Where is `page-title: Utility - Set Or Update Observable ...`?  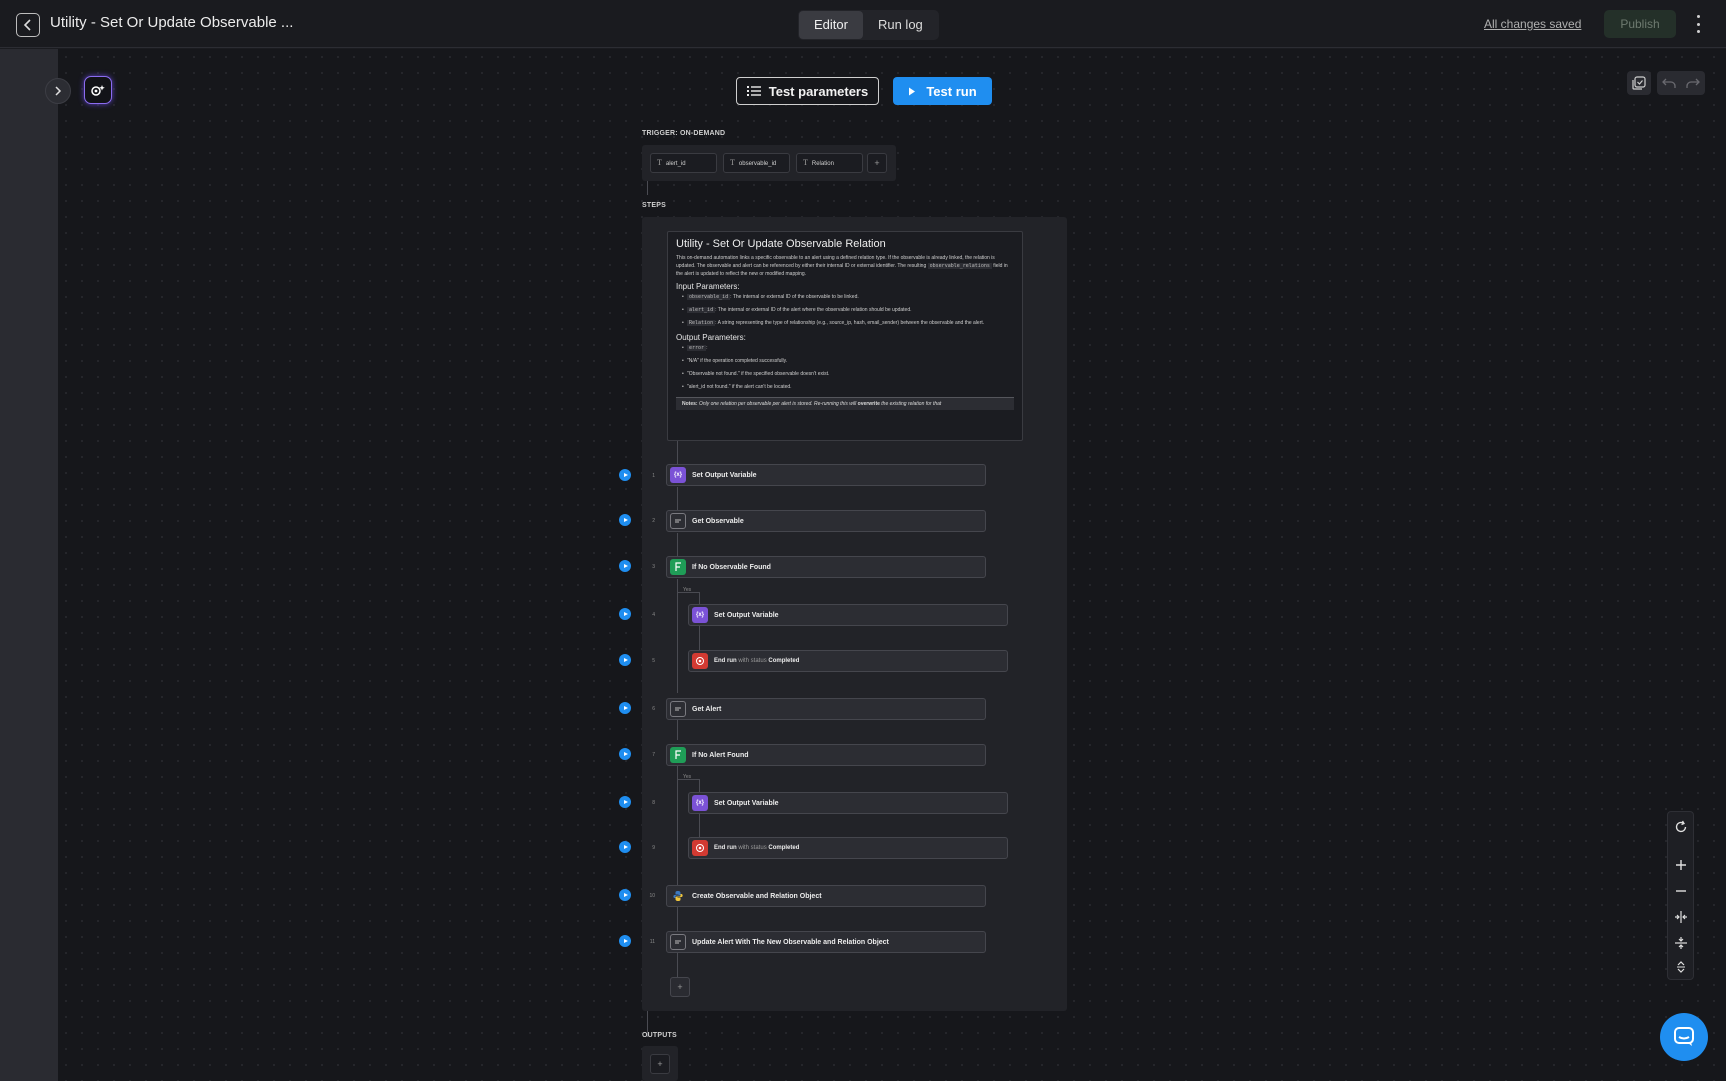 page-title: Utility - Set Or Update Observable ... is located at coordinates (172, 22).